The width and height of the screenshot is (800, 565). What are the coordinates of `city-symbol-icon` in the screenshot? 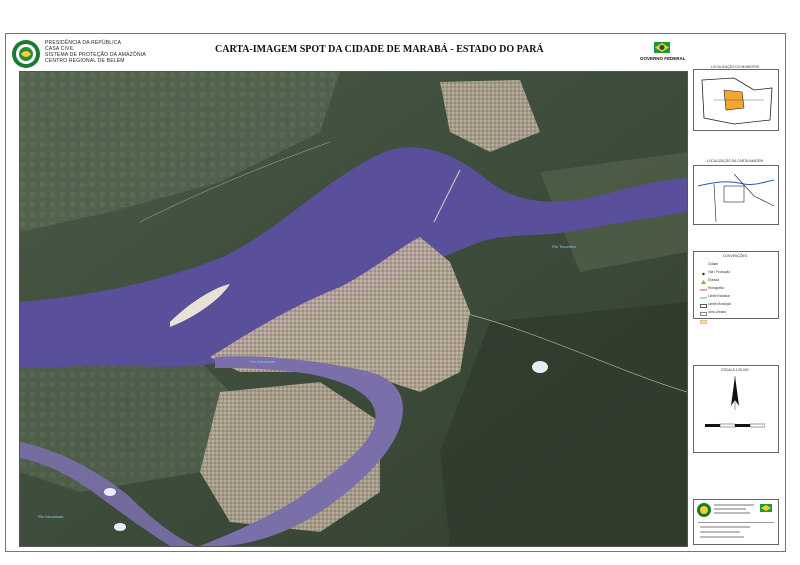 It's located at (703, 269).